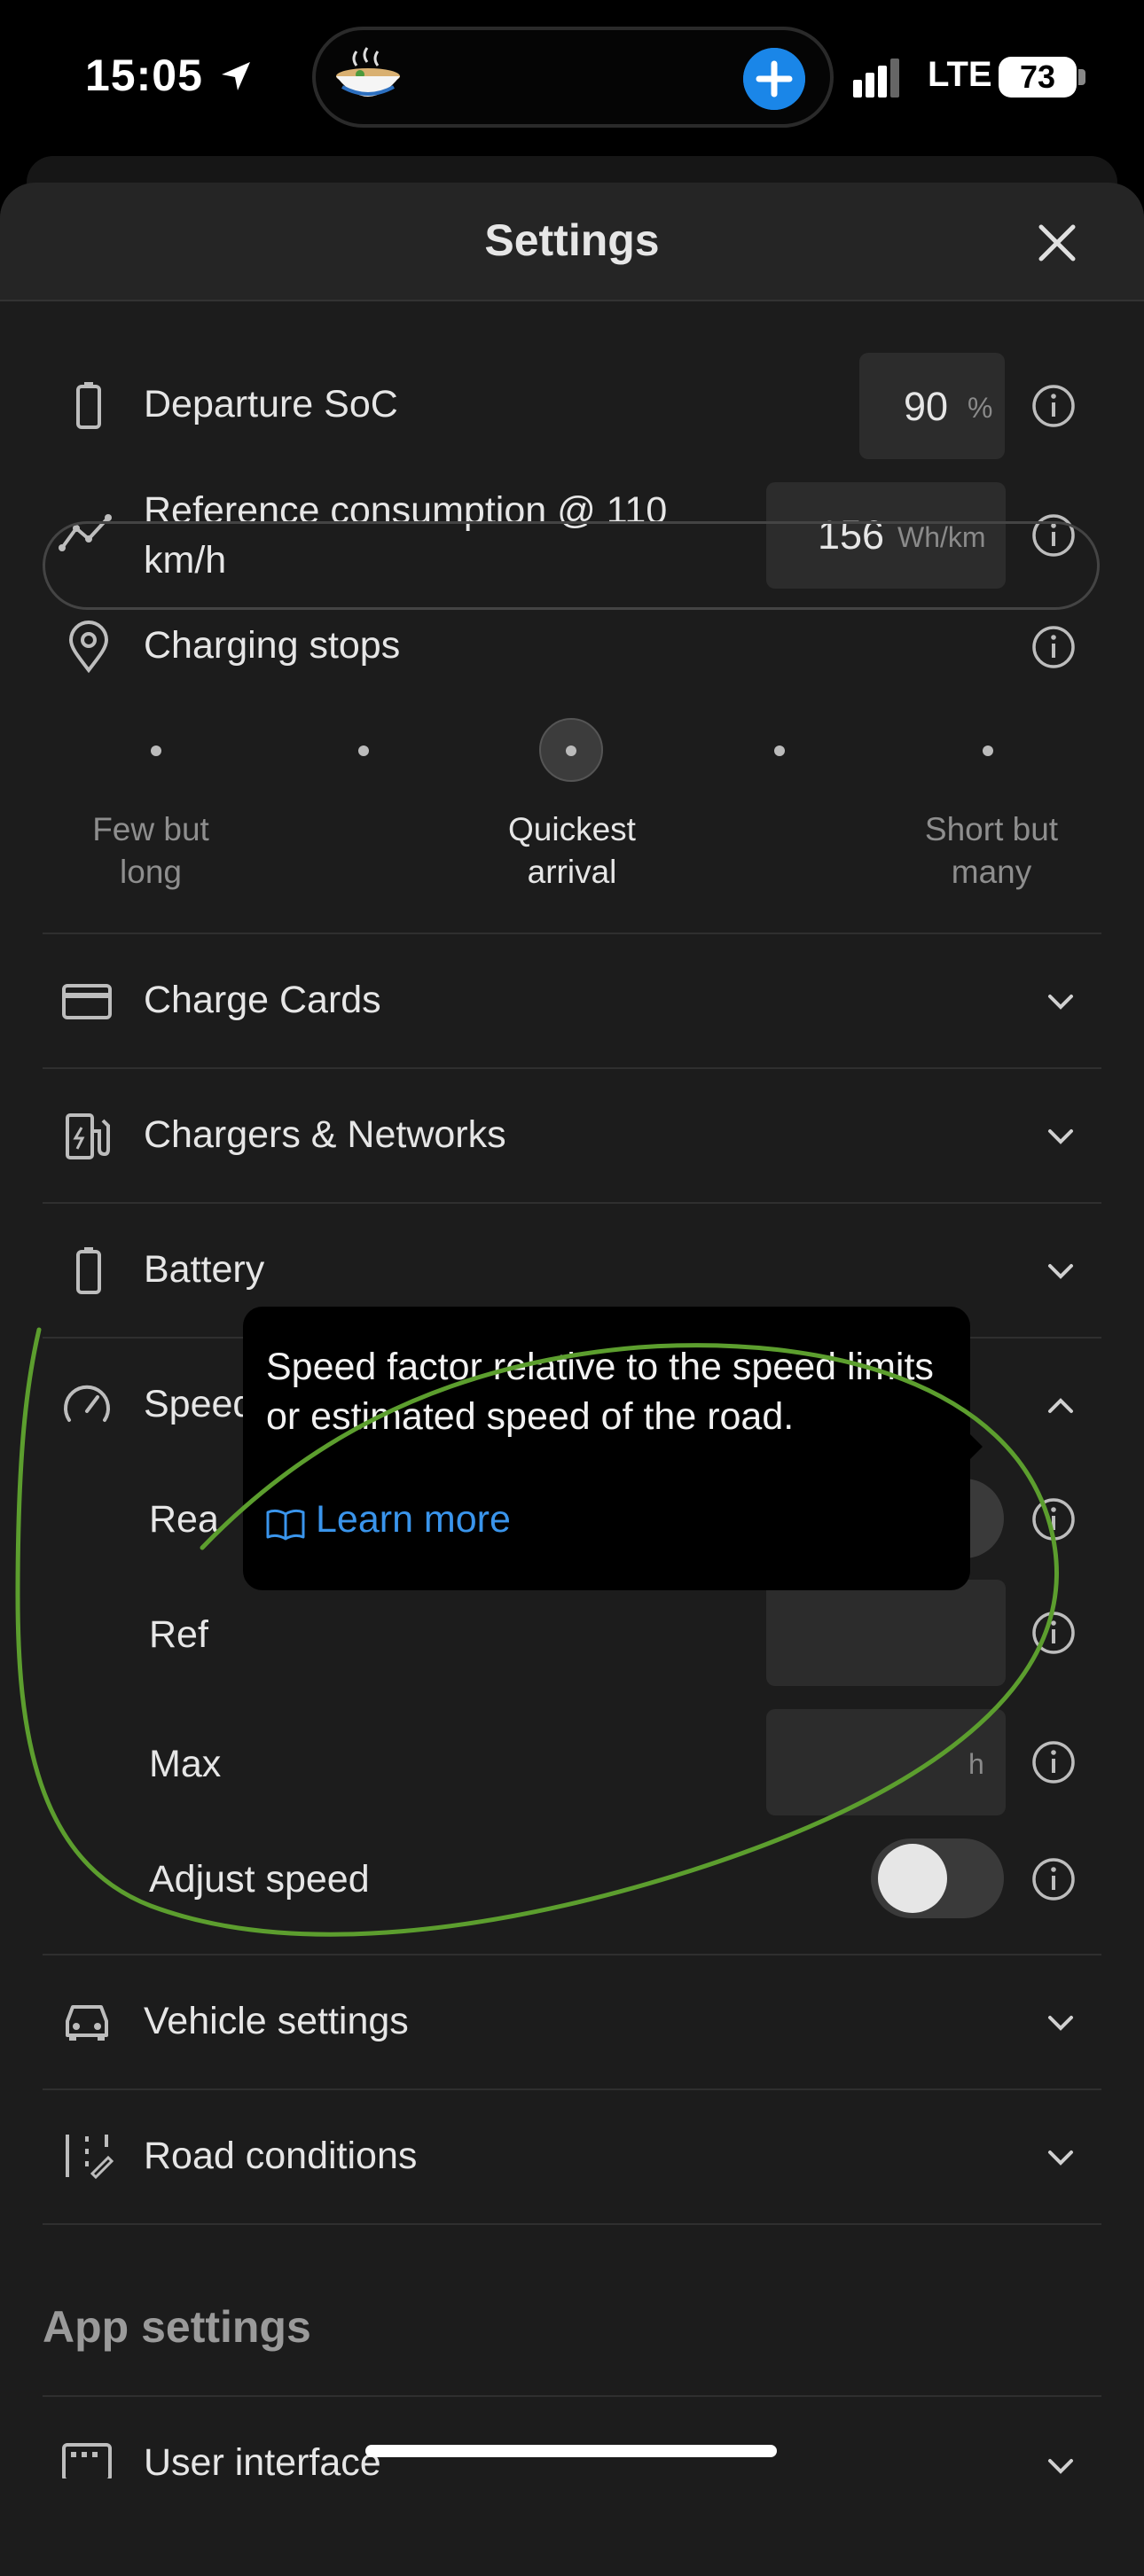  I want to click on app-settings-heading: App settings, so click(177, 2327).